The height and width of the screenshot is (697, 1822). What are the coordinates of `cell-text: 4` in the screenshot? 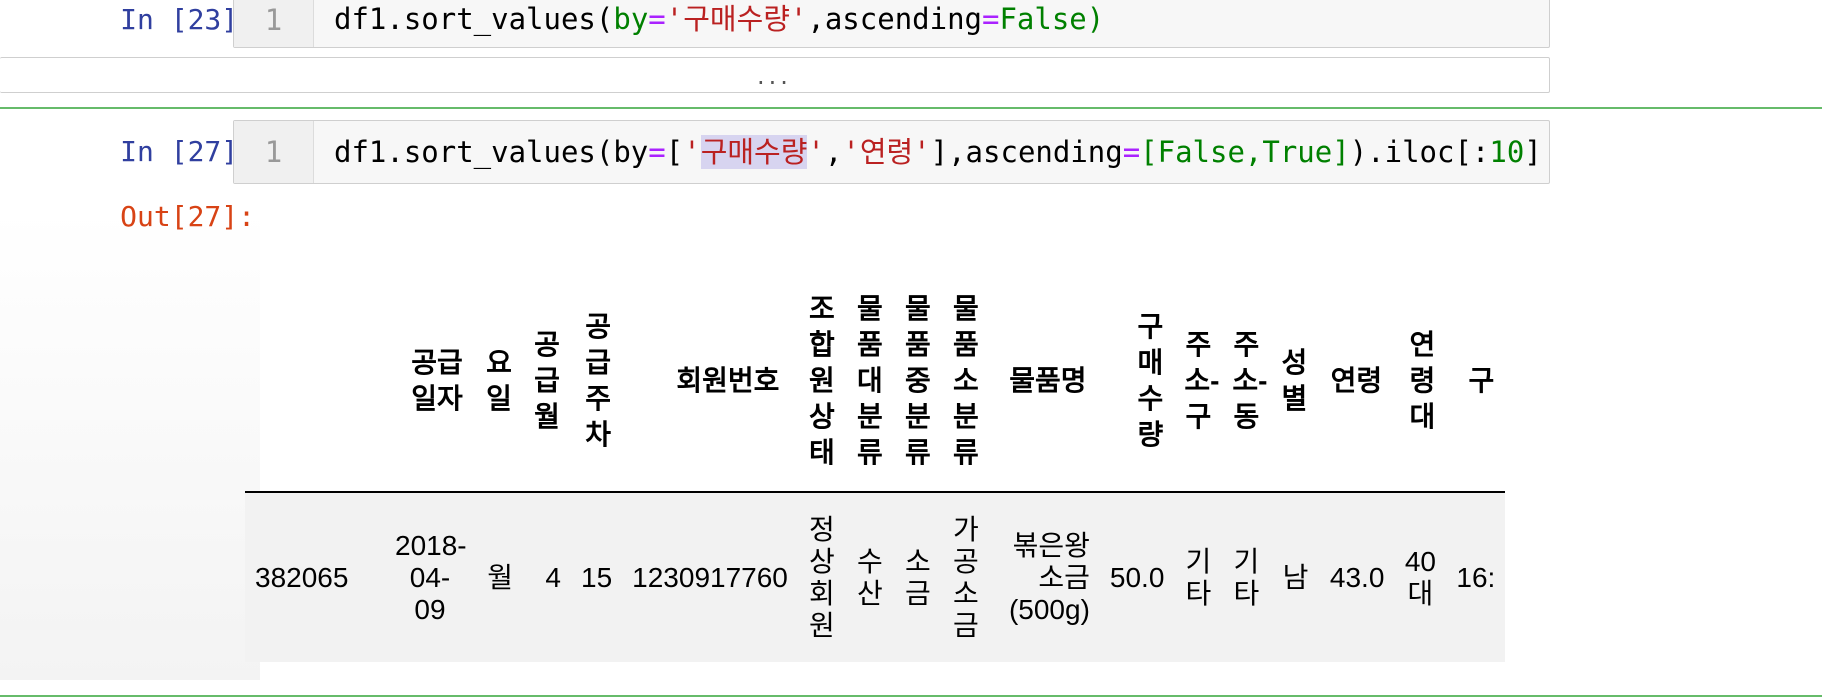 It's located at (553, 577).